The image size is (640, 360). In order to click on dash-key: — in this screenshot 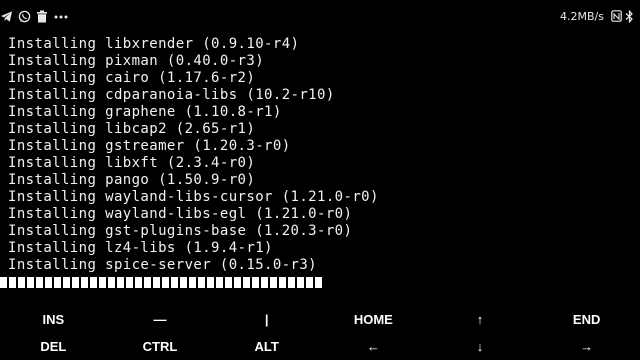, I will do `click(160, 319)`.